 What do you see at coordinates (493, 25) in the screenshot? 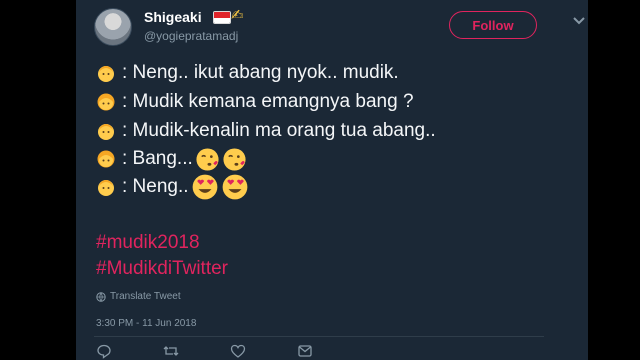
I see `follow-button: Follow` at bounding box center [493, 25].